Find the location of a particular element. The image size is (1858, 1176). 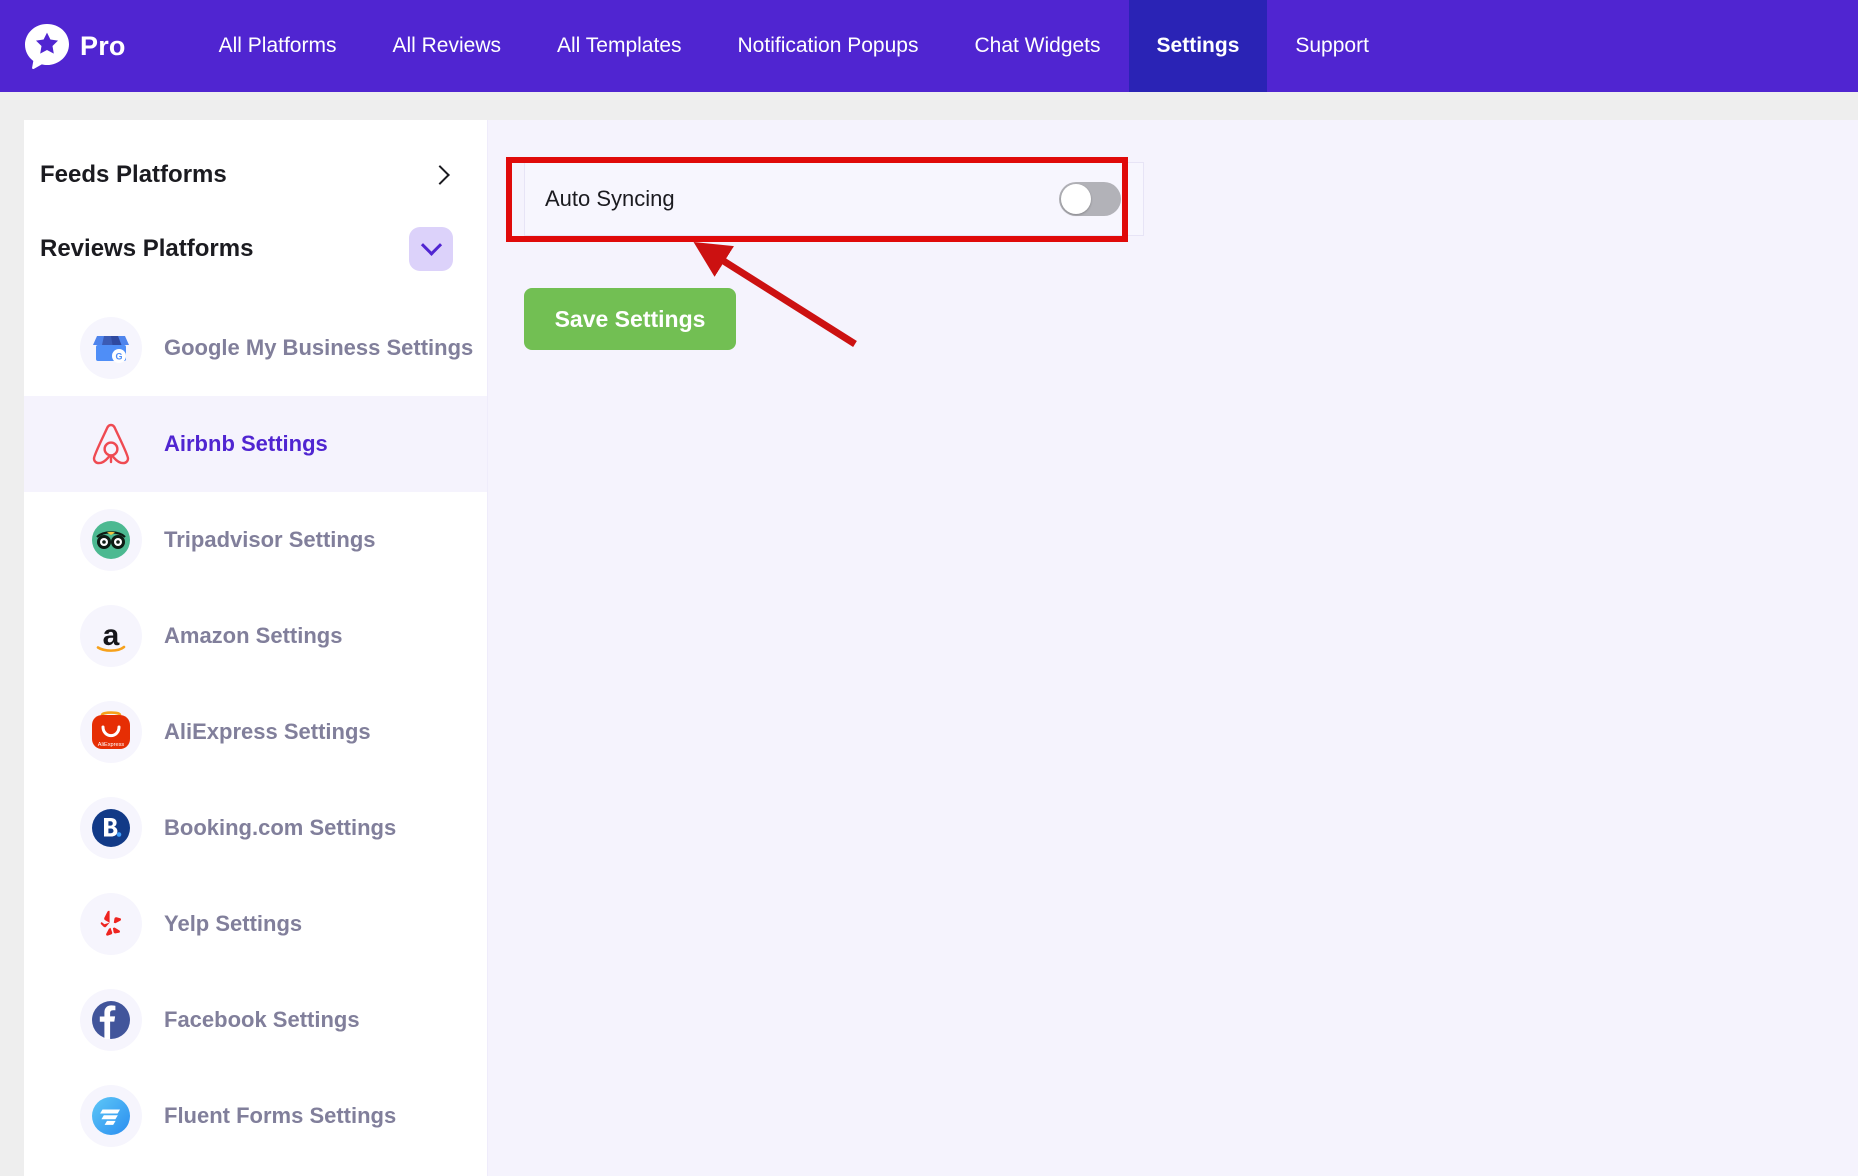

sidebar-item-booking-com: Booking.com Settings is located at coordinates (255, 828).